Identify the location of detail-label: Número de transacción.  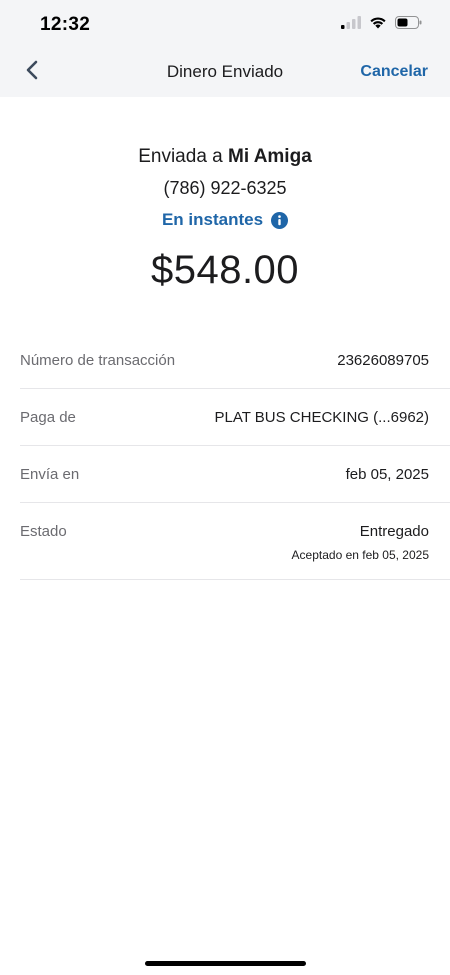
(98, 360).